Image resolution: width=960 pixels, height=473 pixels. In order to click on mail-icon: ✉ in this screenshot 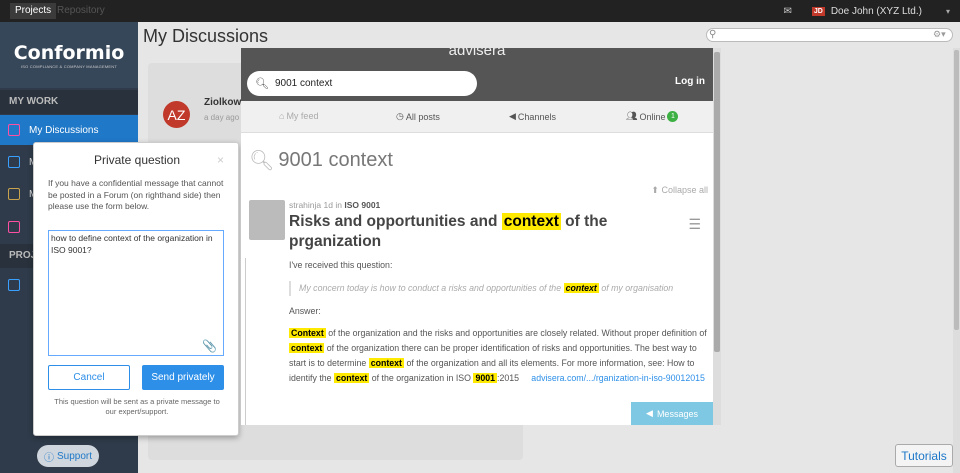, I will do `click(787, 11)`.